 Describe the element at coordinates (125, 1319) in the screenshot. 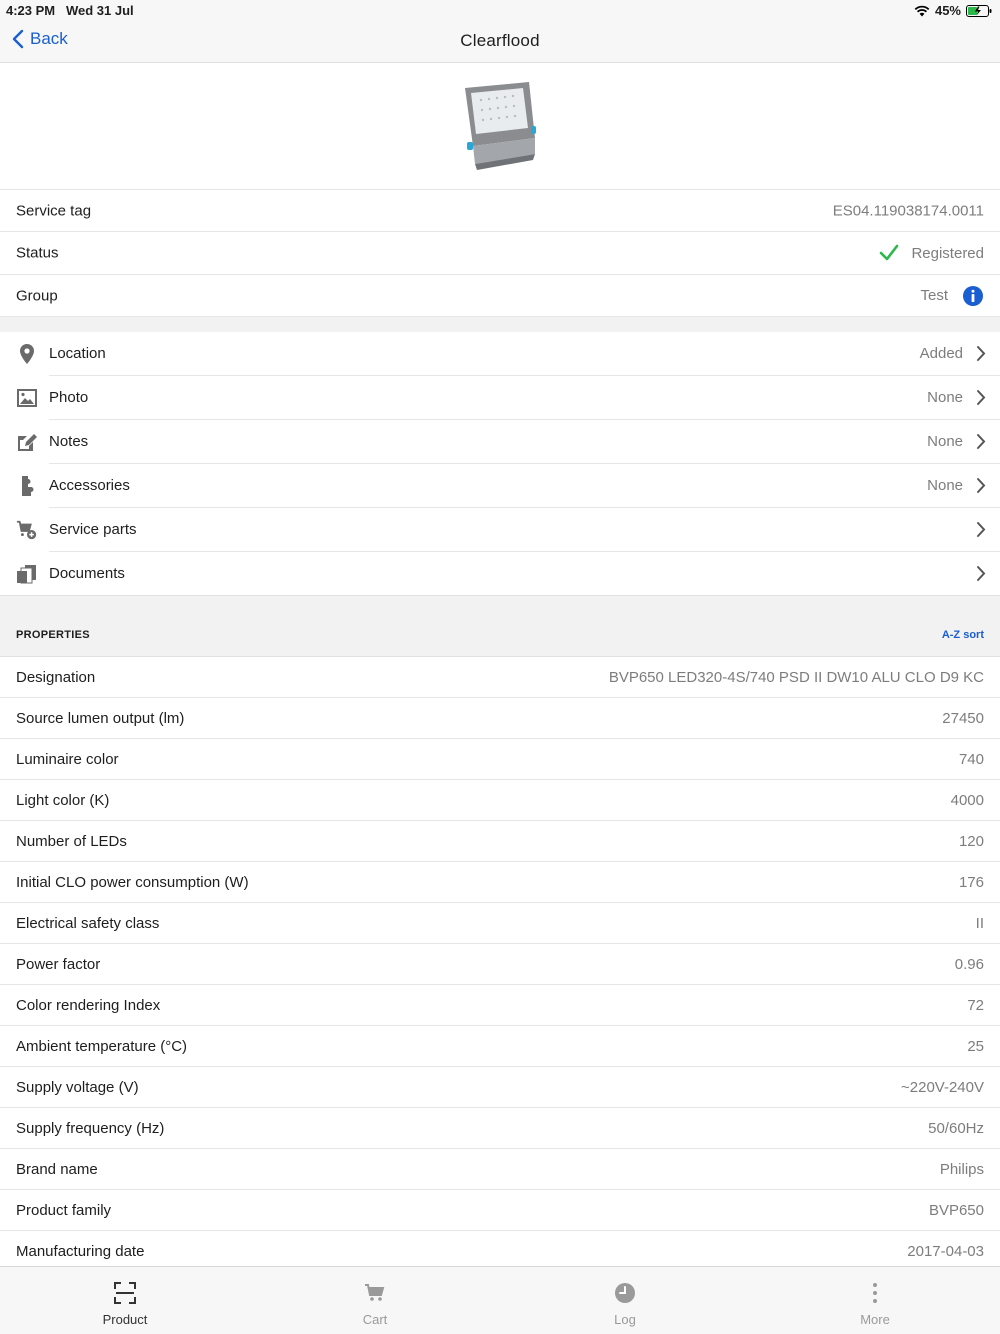

I see `tab-label: Product` at that location.